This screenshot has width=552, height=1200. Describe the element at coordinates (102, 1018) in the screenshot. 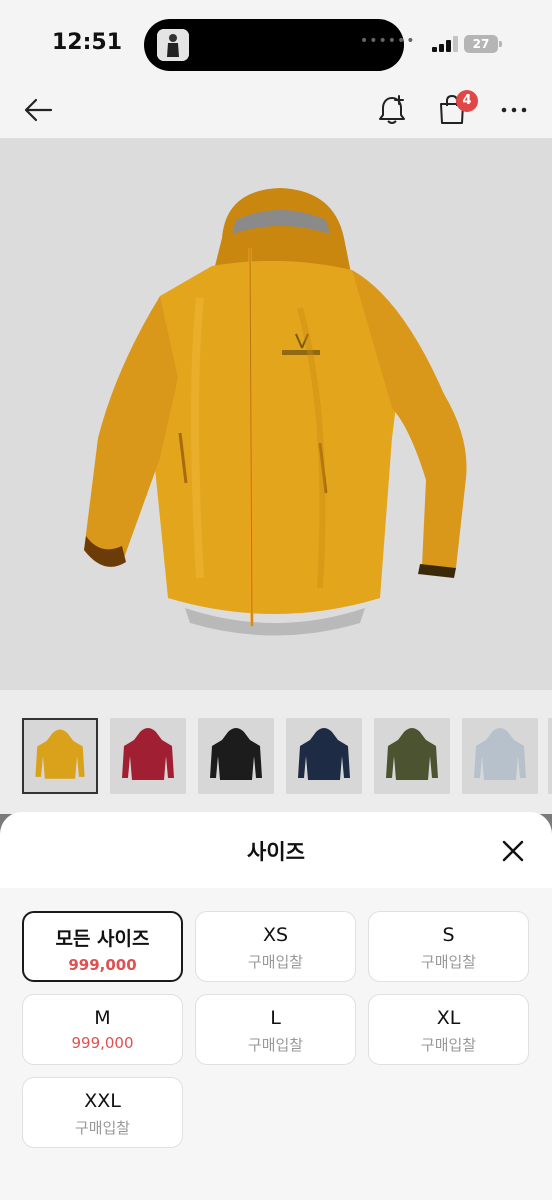

I see `size-label: M` at that location.